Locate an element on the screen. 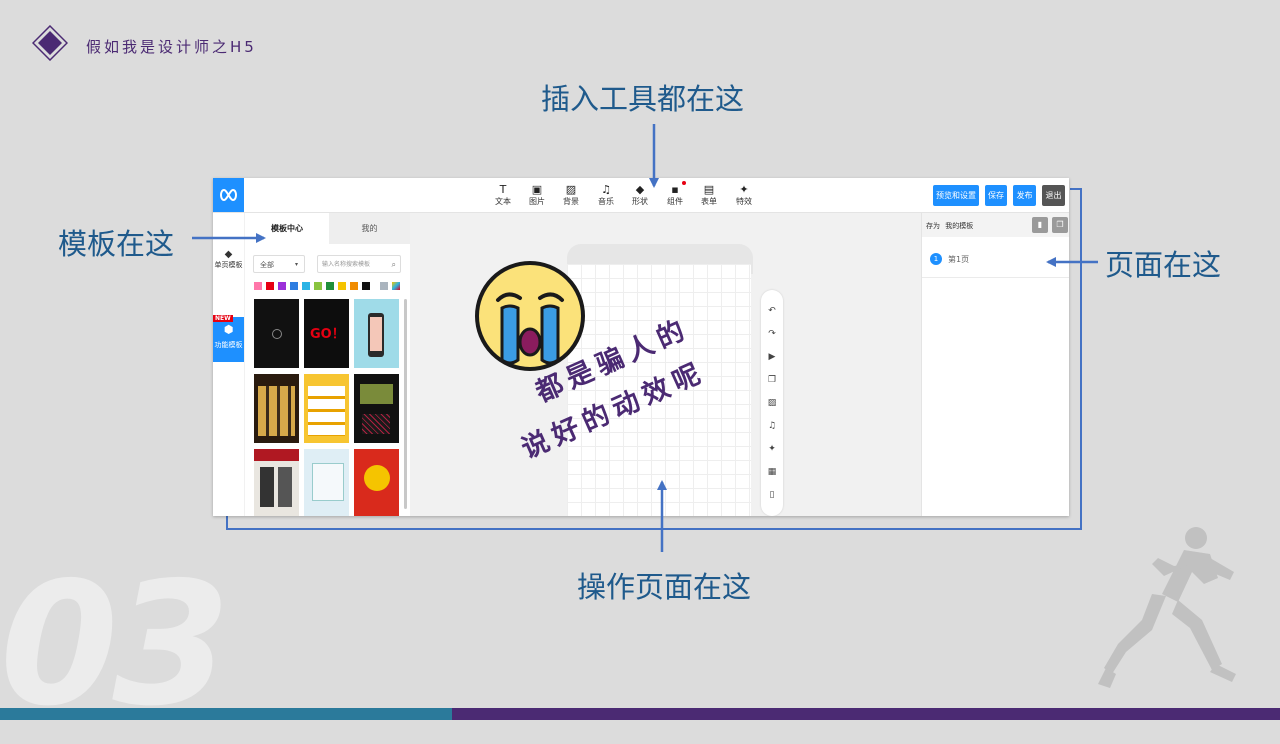 Image resolution: width=1280 pixels, height=744 pixels. duplicate-icon: ❐ is located at coordinates (1060, 225).